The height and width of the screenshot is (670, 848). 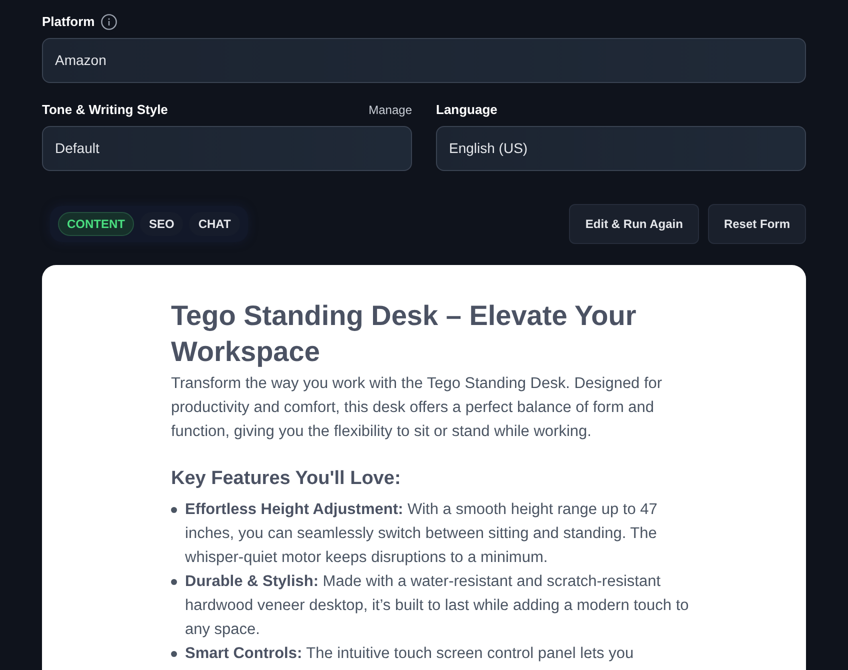 I want to click on field-label: Tone & Writing Style, so click(x=105, y=110).